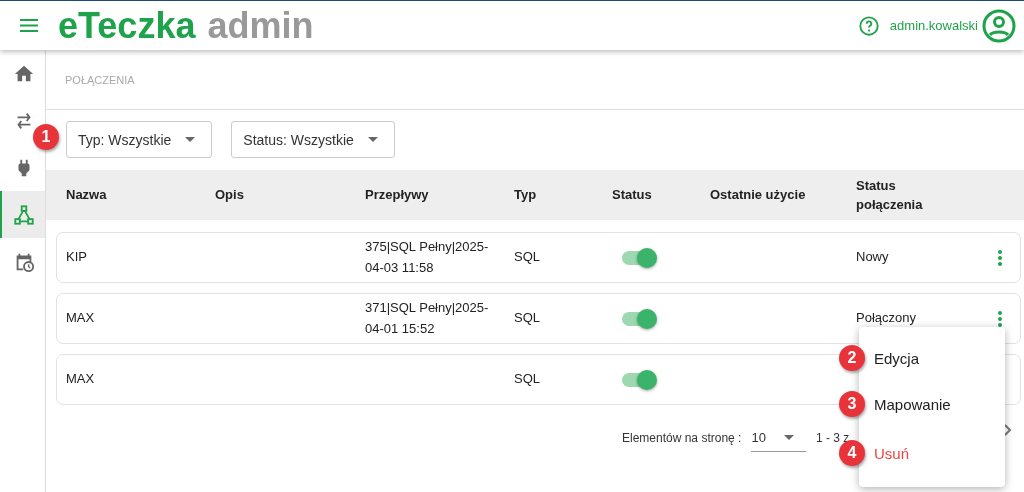  I want to click on table-cell: Nowy, so click(872, 257).